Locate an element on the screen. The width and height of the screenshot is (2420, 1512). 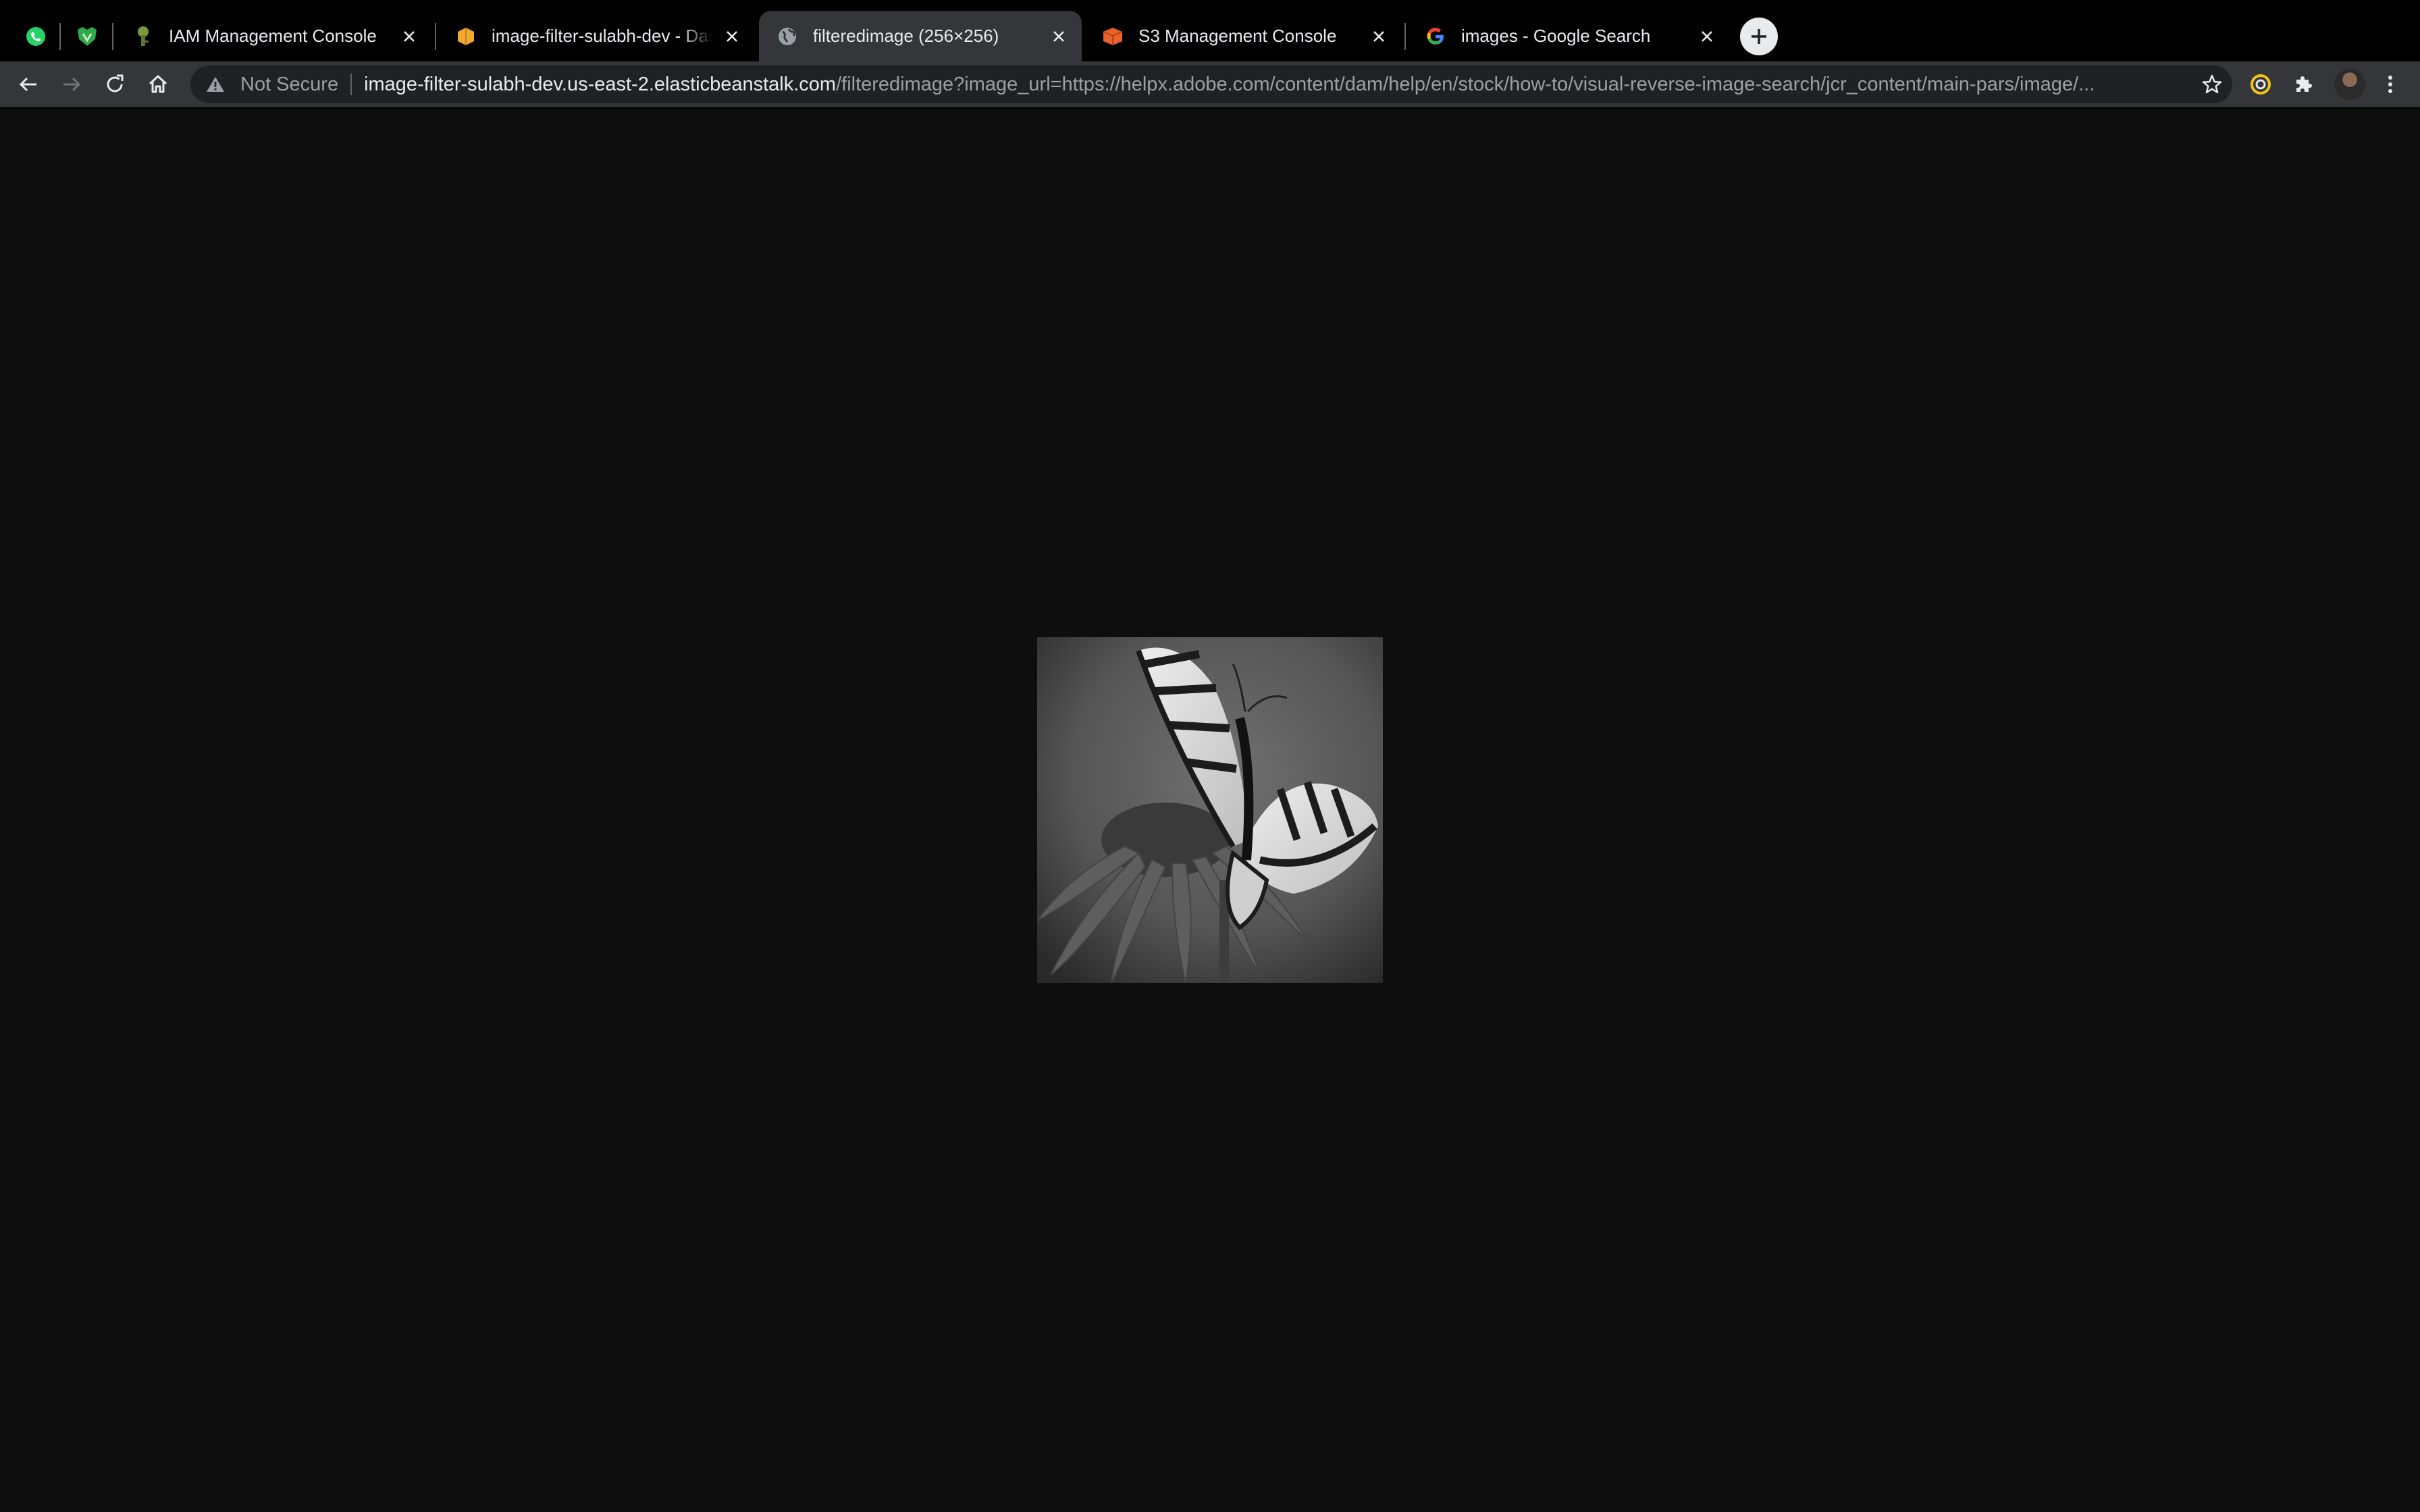
pinned-tab-tunnelbear is located at coordinates (87, 36).